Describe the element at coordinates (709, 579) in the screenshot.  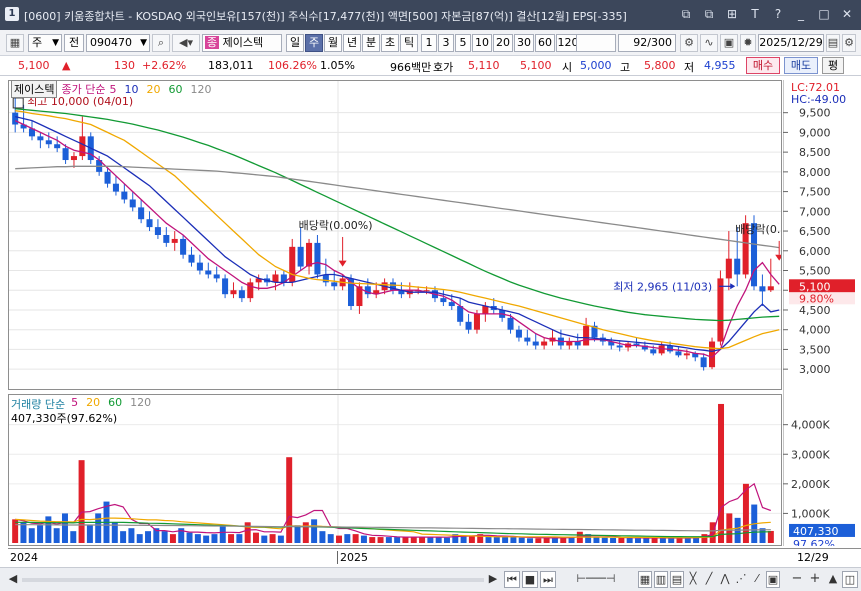
I see `line-icon: ╱` at that location.